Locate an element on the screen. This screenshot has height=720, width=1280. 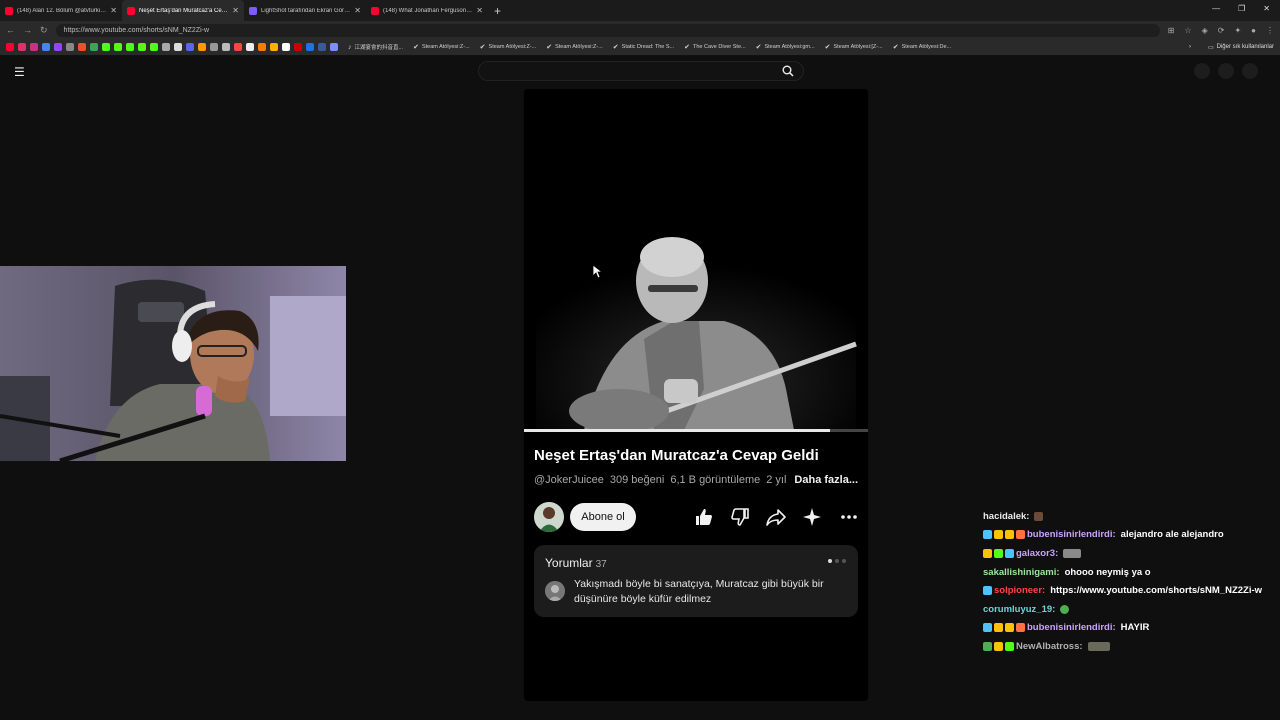
puzzle-icon: ✦ is located at coordinates (1237, 30).